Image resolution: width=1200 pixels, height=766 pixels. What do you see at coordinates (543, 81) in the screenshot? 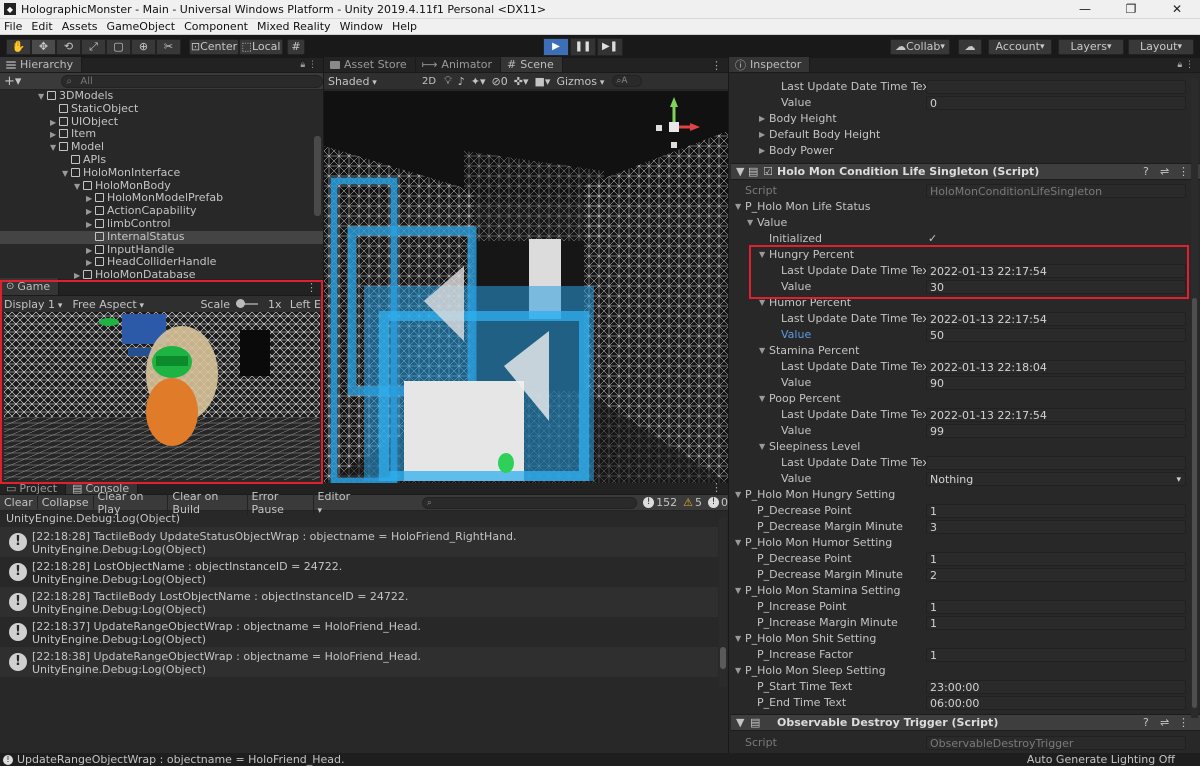
I see `camera-icon: ■▾` at bounding box center [543, 81].